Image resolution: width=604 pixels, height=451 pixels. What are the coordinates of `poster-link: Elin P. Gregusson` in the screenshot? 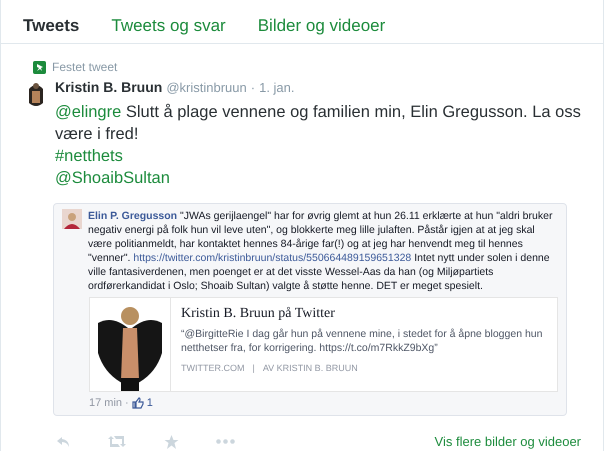 It's located at (133, 216).